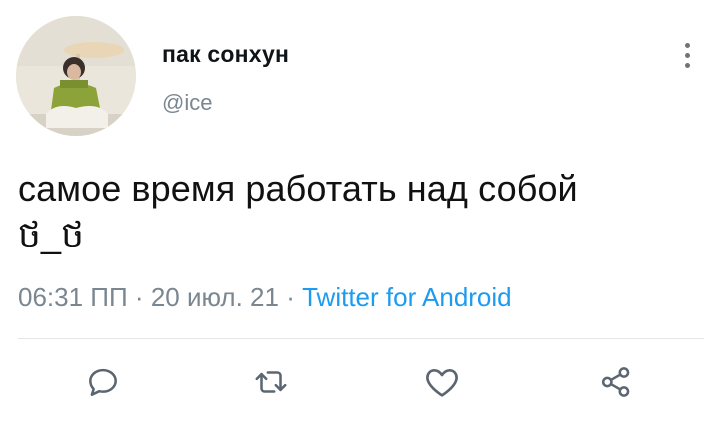 The height and width of the screenshot is (436, 720). What do you see at coordinates (361, 338) in the screenshot?
I see `divider` at bounding box center [361, 338].